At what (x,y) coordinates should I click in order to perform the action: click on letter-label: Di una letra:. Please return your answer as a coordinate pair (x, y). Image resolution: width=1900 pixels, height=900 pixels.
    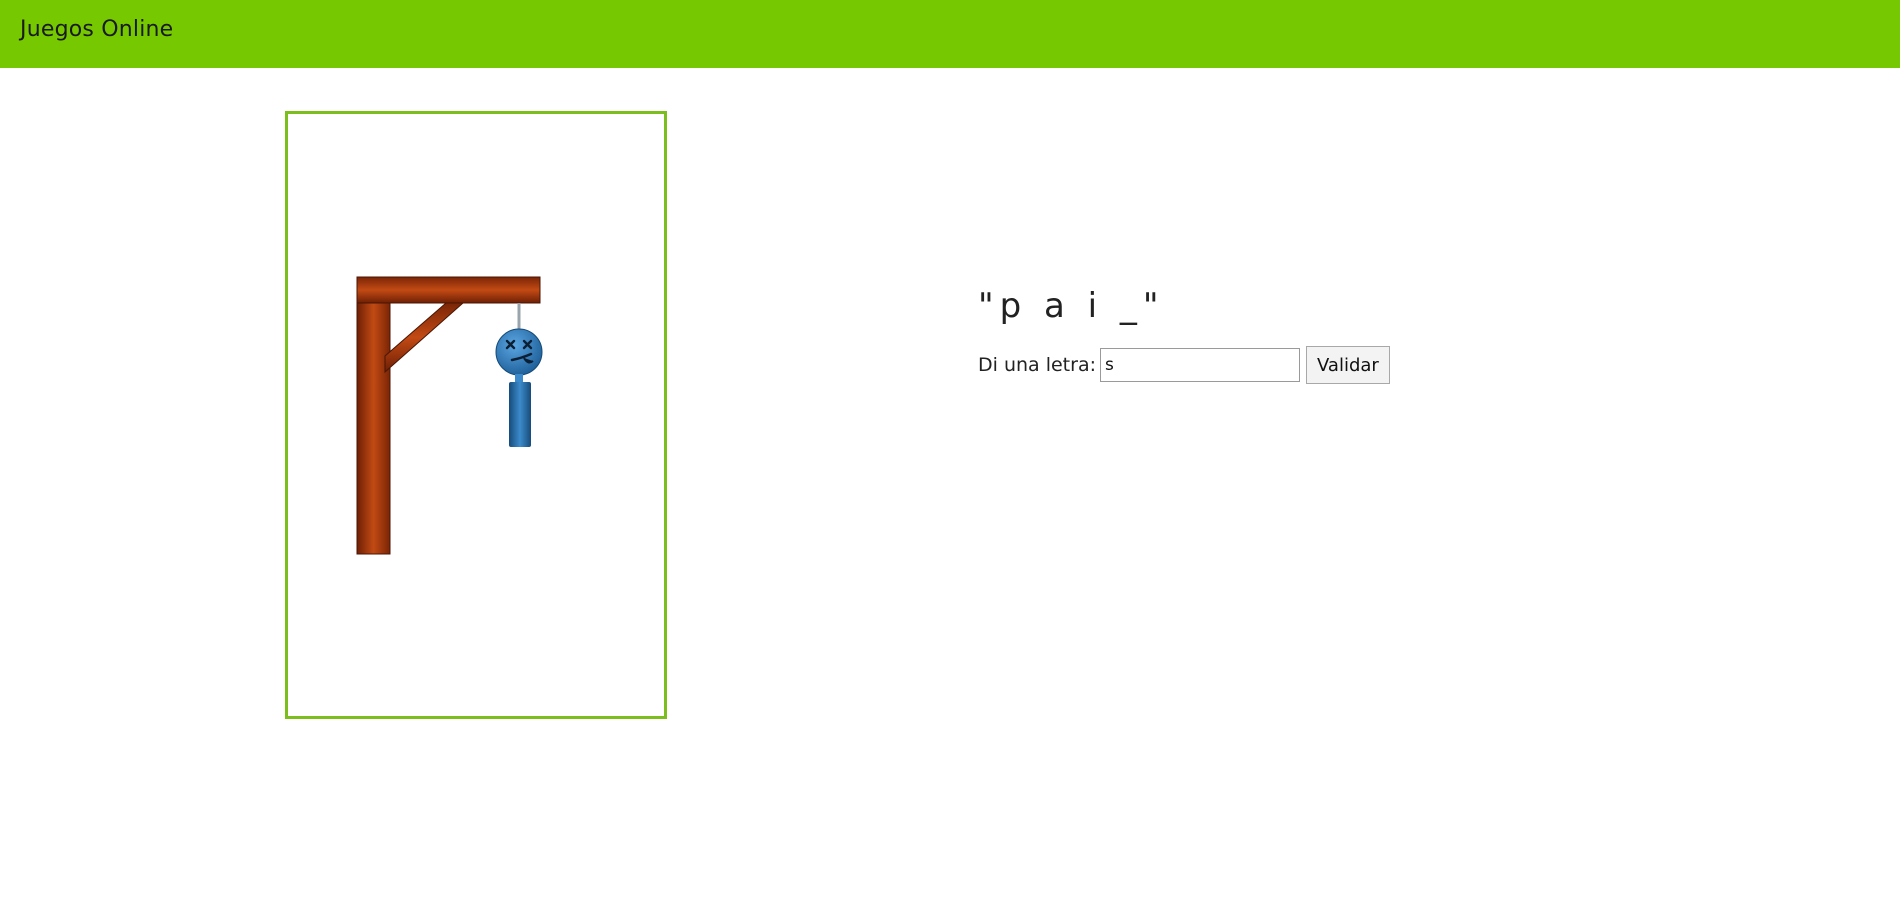
    Looking at the image, I should click on (1037, 365).